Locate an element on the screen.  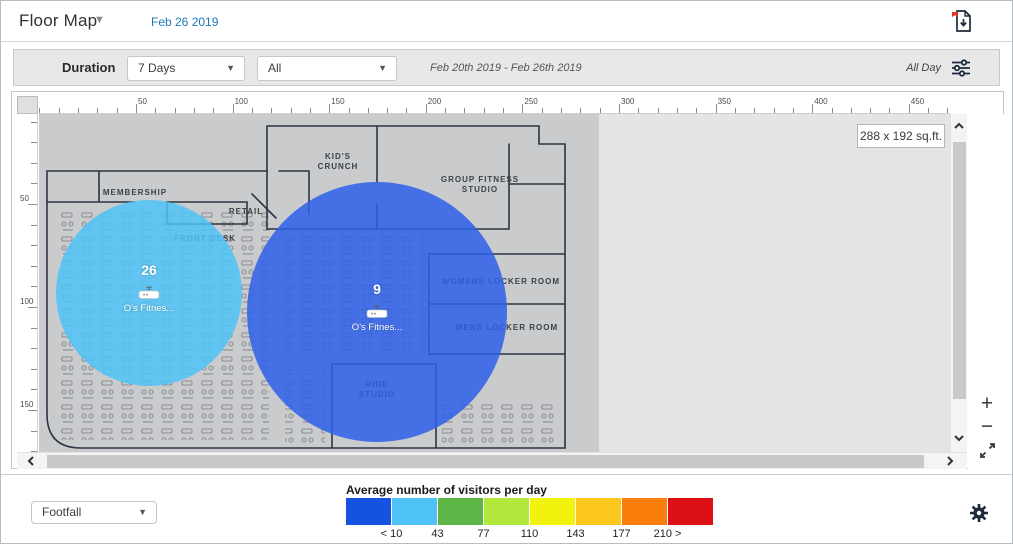
zone-select-value: All is located at coordinates (275, 68).